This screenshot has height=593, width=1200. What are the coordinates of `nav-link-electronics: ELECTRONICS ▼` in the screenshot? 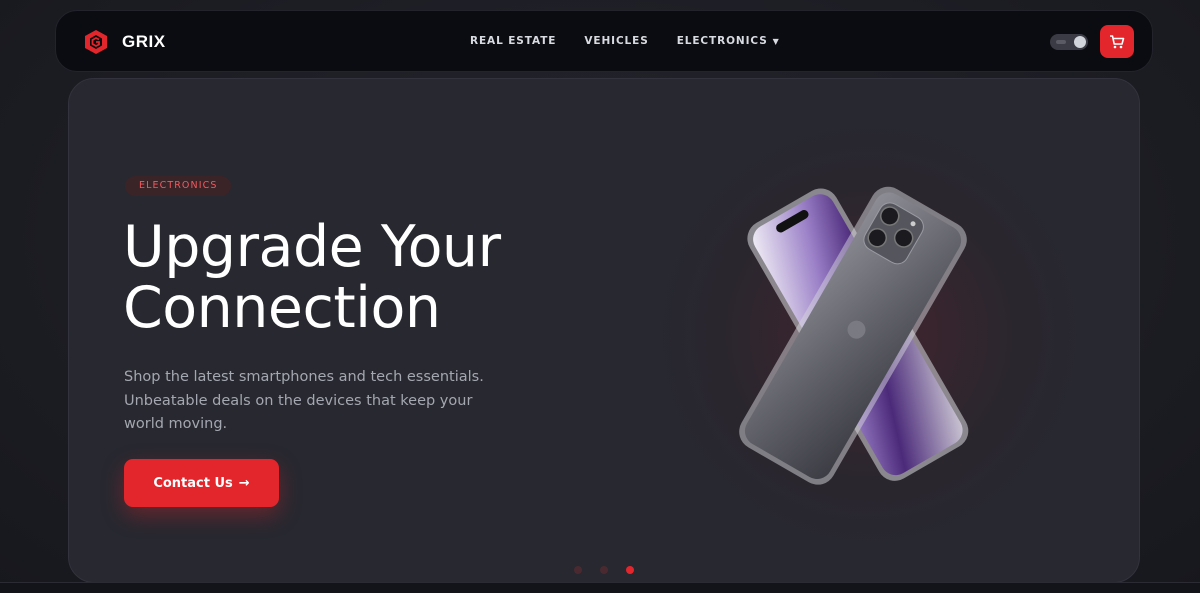 It's located at (728, 41).